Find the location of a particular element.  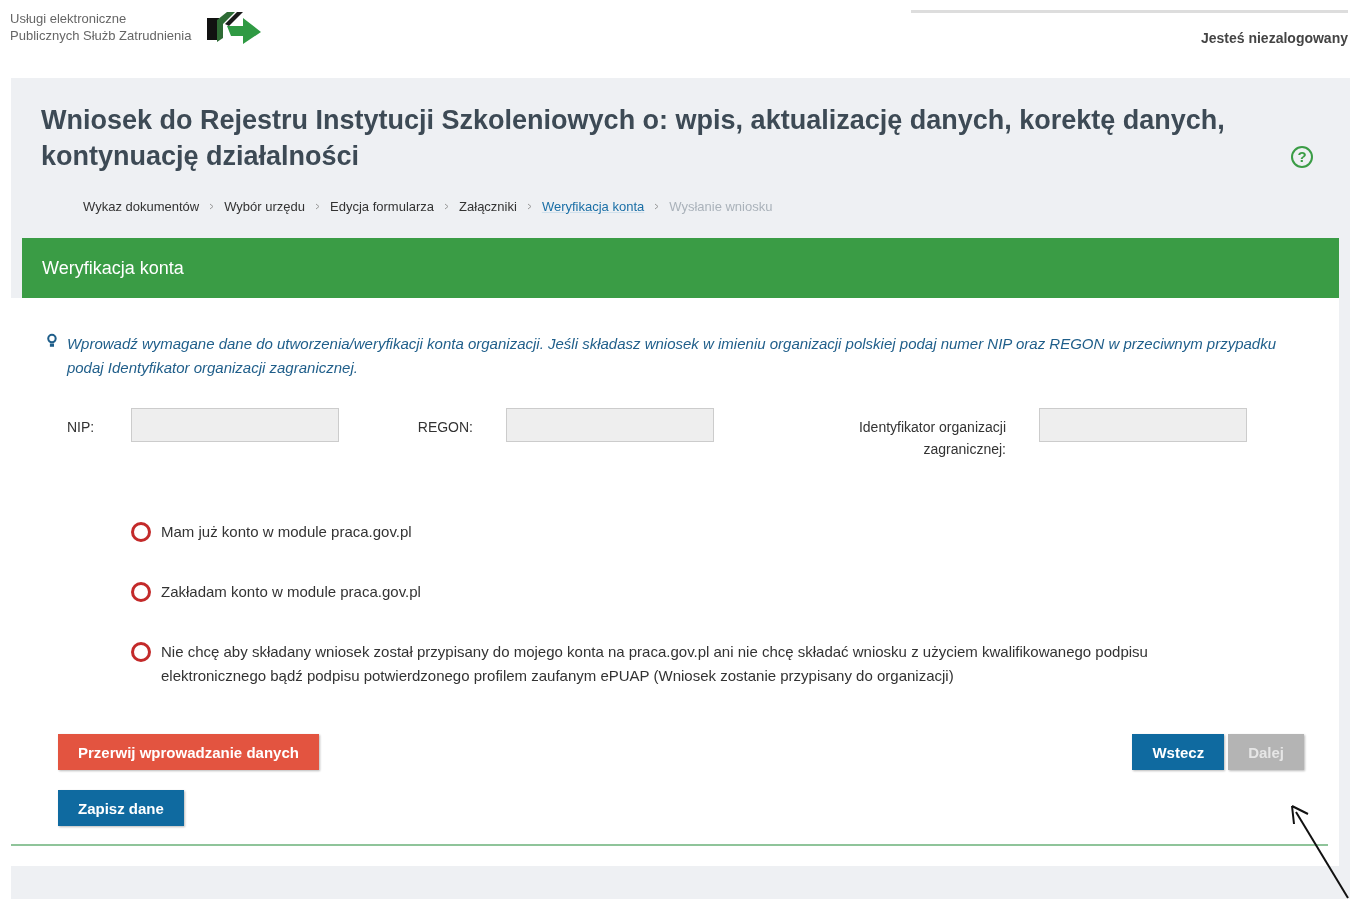

breadcrumb-step: Wysłanie wniosku is located at coordinates (721, 206).